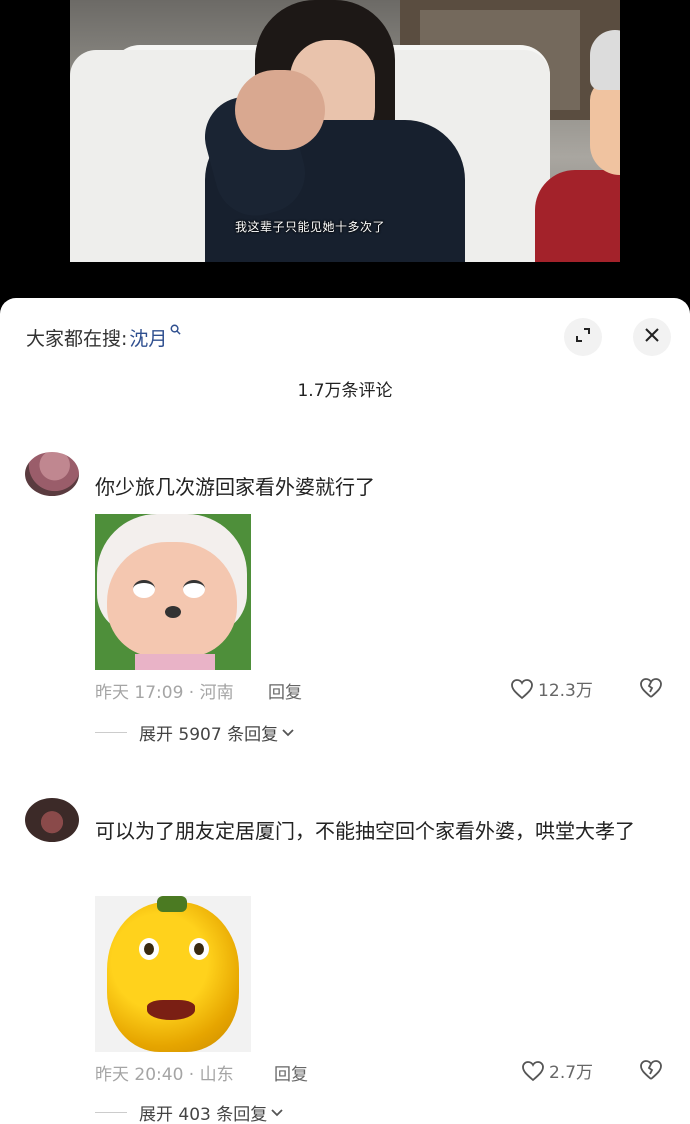 Image resolution: width=690 pixels, height=1124 pixels. What do you see at coordinates (577, 141) in the screenshot?
I see `second-person` at bounding box center [577, 141].